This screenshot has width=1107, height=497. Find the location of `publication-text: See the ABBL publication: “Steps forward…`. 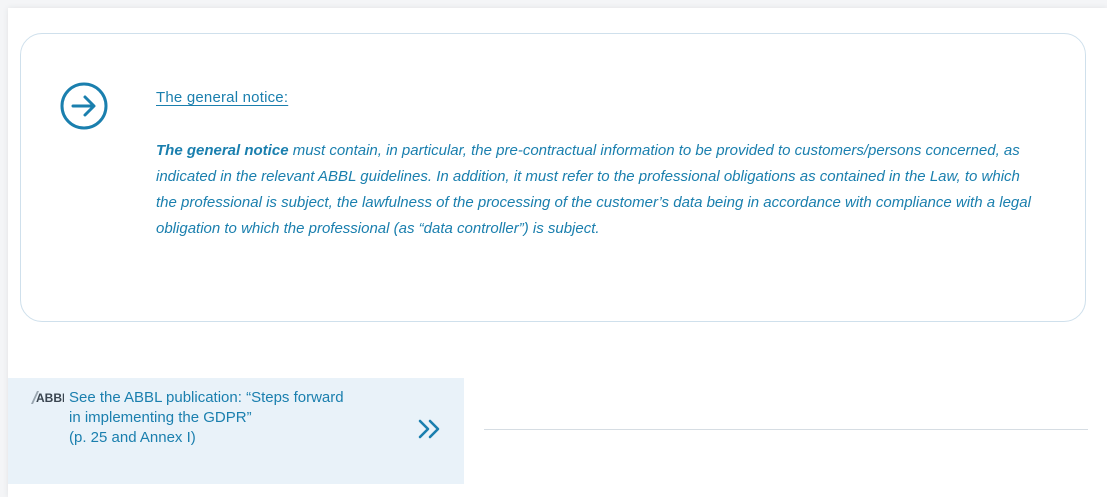

publication-text: See the ABBL publication: “Steps forward… is located at coordinates (234, 418).